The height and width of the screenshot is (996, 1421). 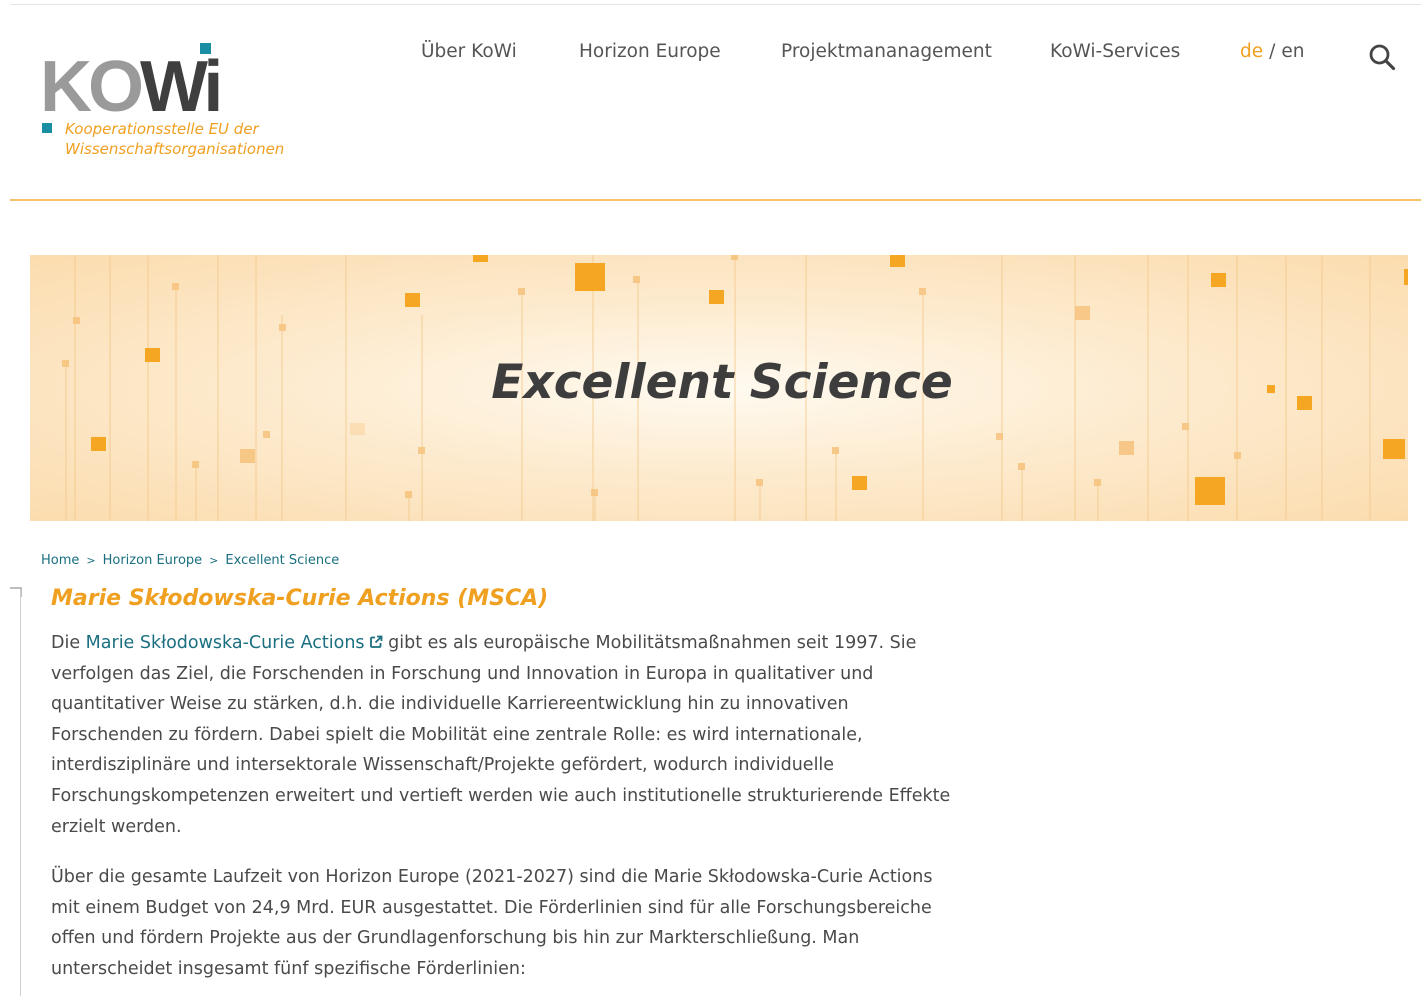 What do you see at coordinates (1382, 57) in the screenshot?
I see `search-icon` at bounding box center [1382, 57].